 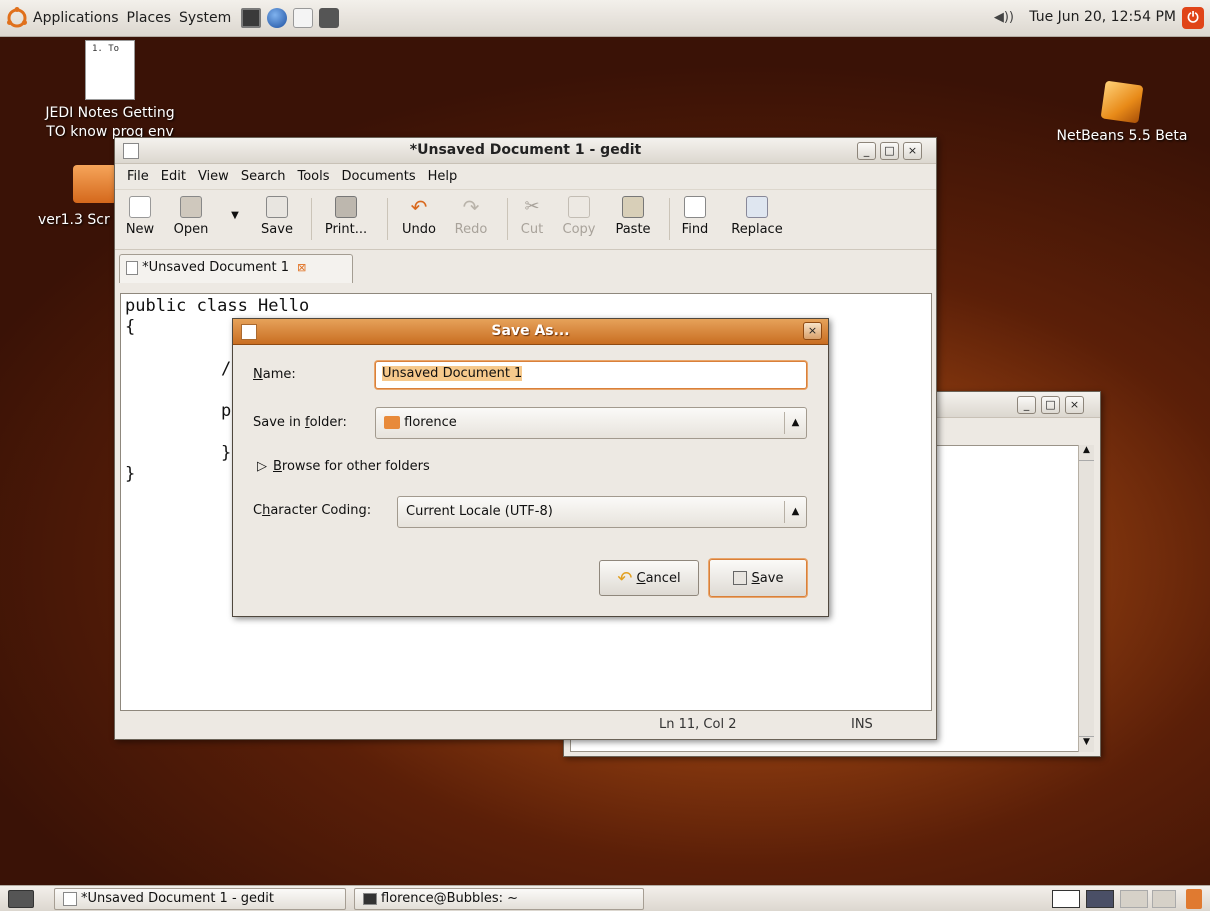 What do you see at coordinates (1086, 744) in the screenshot?
I see `scroll-down-icon: ▼` at bounding box center [1086, 744].